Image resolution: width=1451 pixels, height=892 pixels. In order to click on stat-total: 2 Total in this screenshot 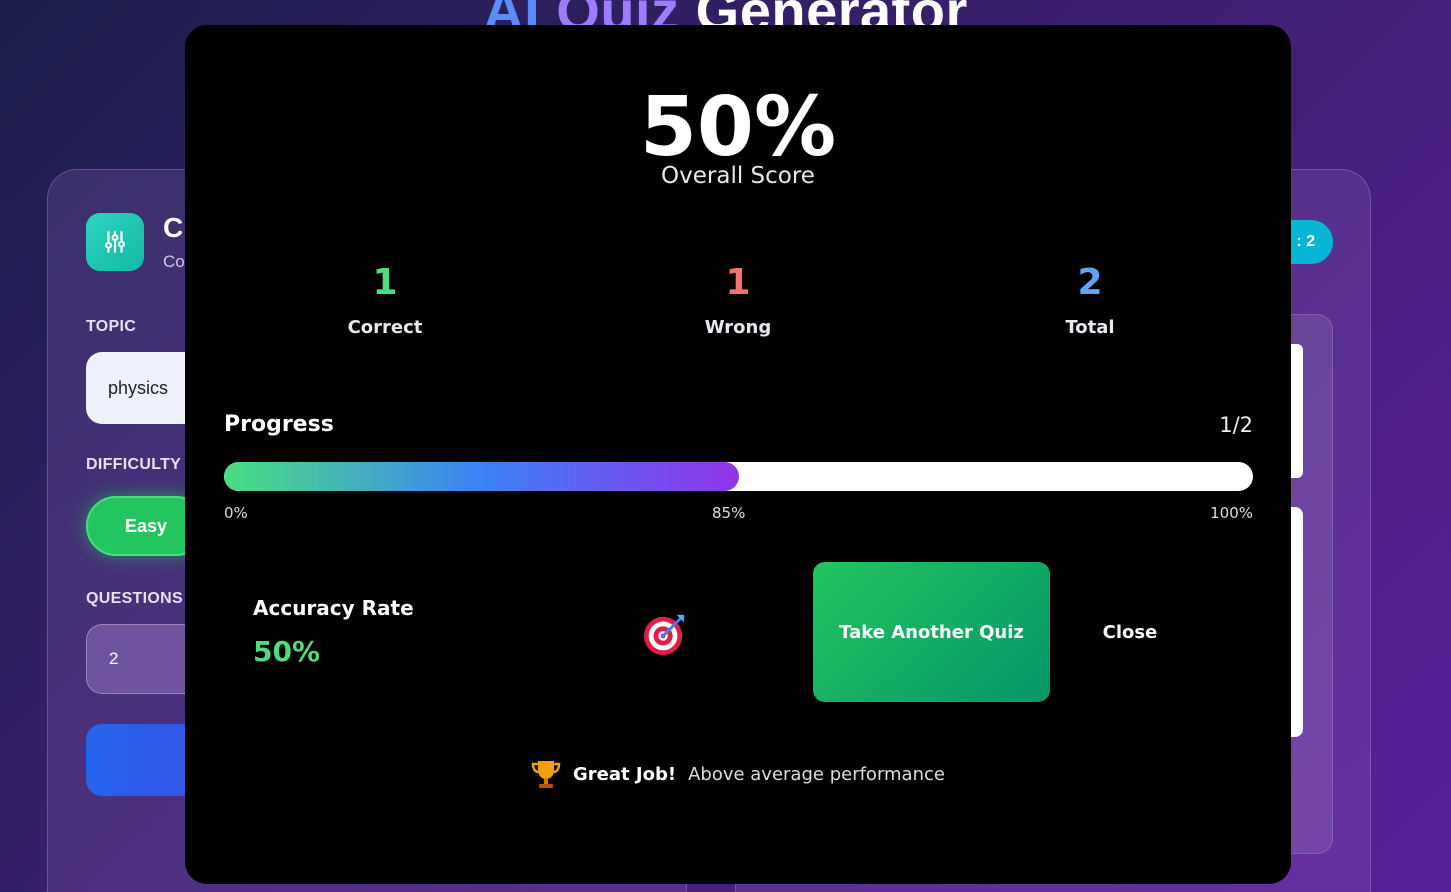, I will do `click(1090, 300)`.